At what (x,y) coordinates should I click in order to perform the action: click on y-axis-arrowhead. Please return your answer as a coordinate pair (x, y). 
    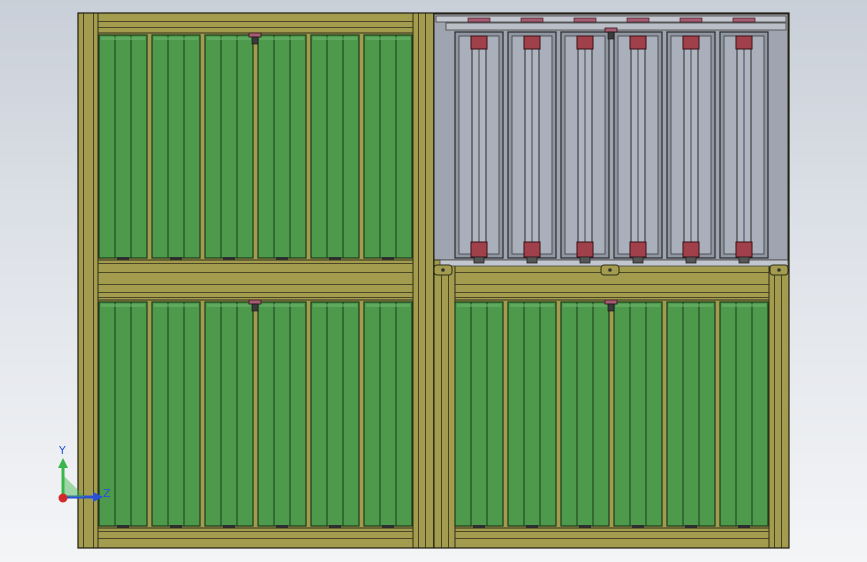
    Looking at the image, I should click on (63, 463).